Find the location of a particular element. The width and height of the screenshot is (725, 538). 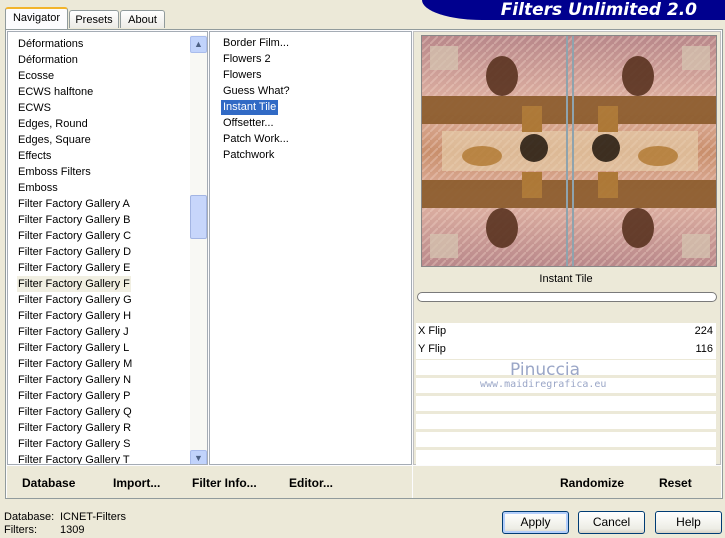

param-label: Y Flip is located at coordinates (432, 349).